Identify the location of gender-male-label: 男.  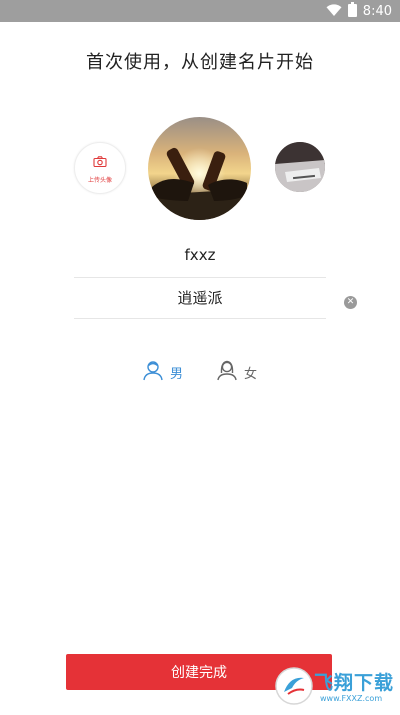
(177, 374).